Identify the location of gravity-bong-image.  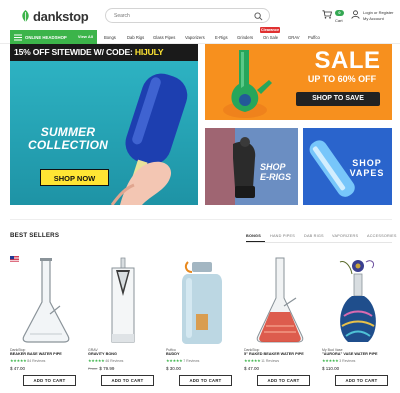
(123, 300).